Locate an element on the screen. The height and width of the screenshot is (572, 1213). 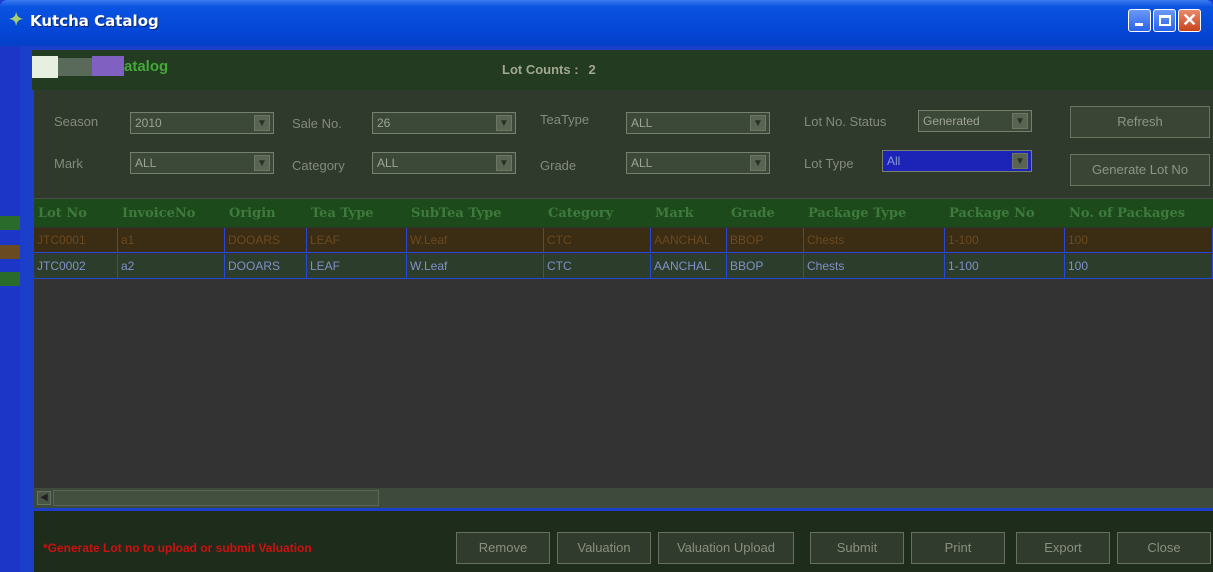
valuation-upload-button: Valuation Upload is located at coordinates (726, 548).